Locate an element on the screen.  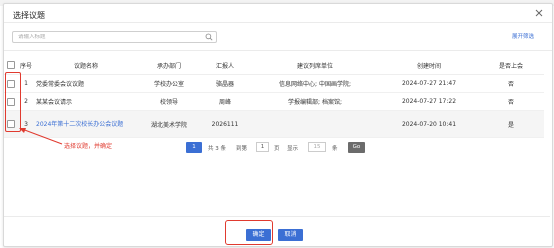
cell-dept: 湖北美术学院 is located at coordinates (169, 124).